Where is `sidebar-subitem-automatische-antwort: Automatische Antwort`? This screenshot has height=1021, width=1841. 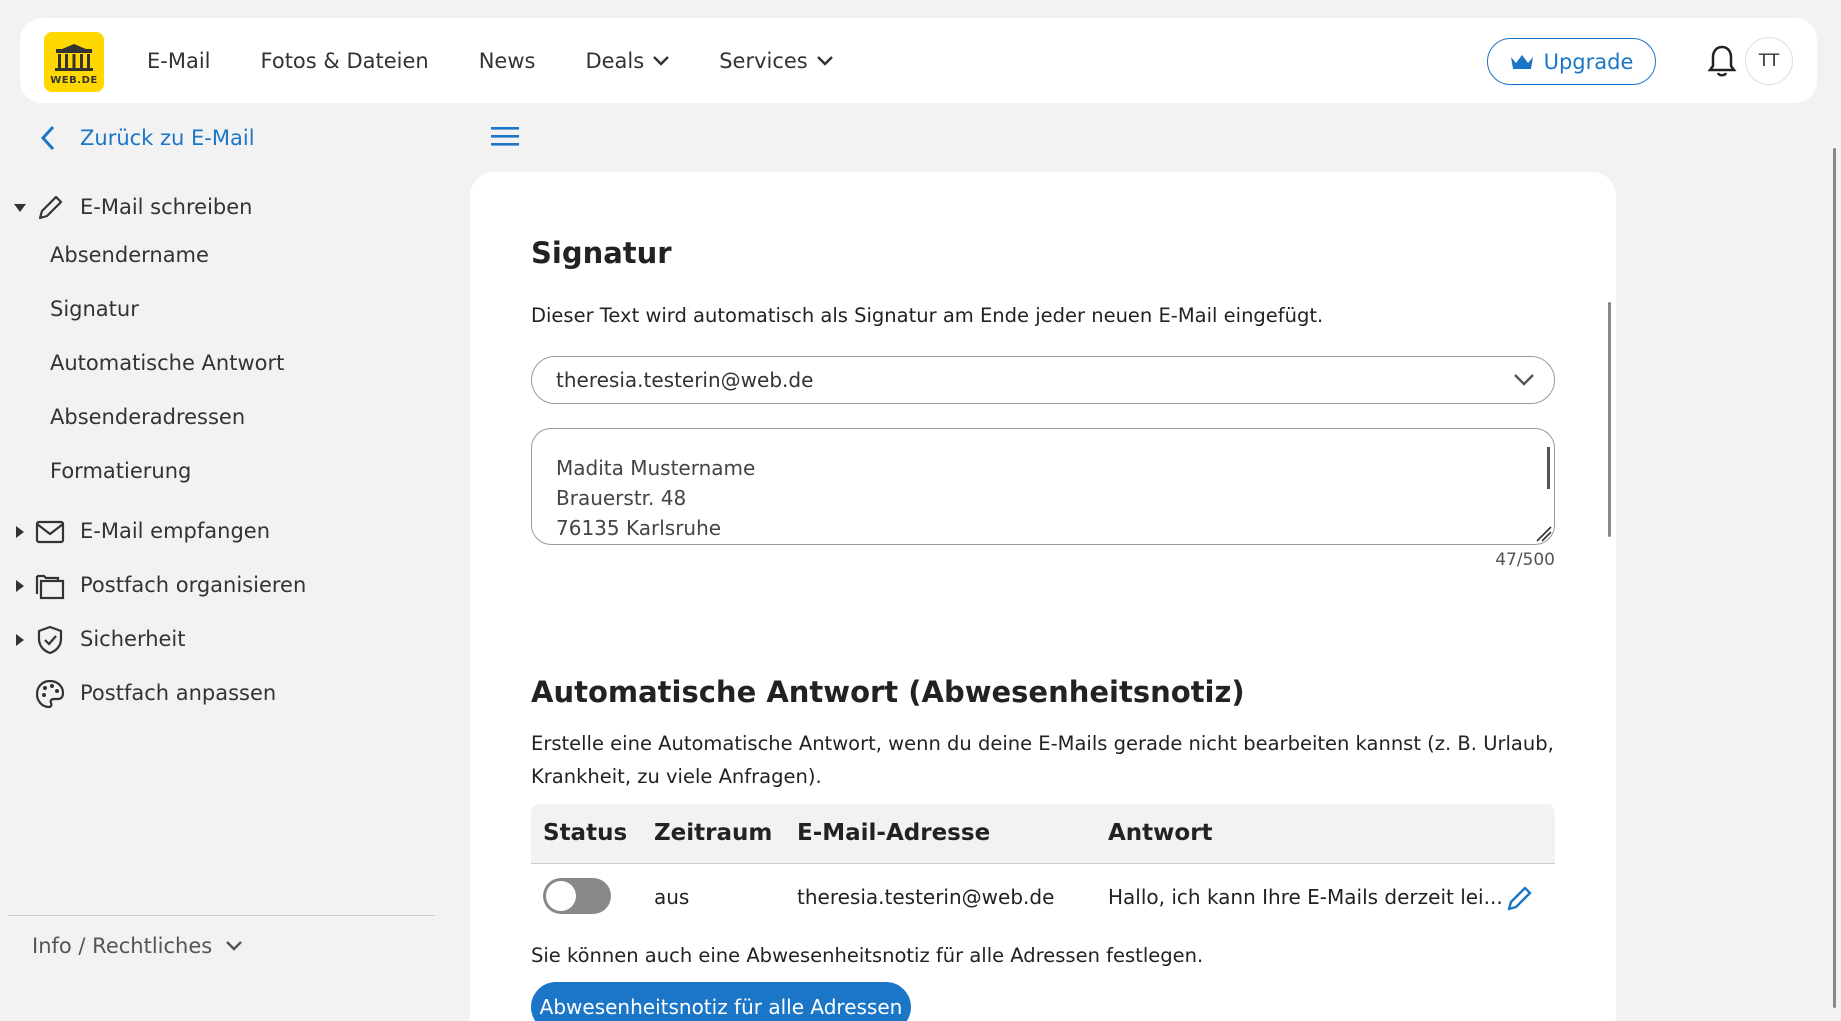
sidebar-subitem-automatische-antwort: Automatische Antwort is located at coordinates (167, 363).